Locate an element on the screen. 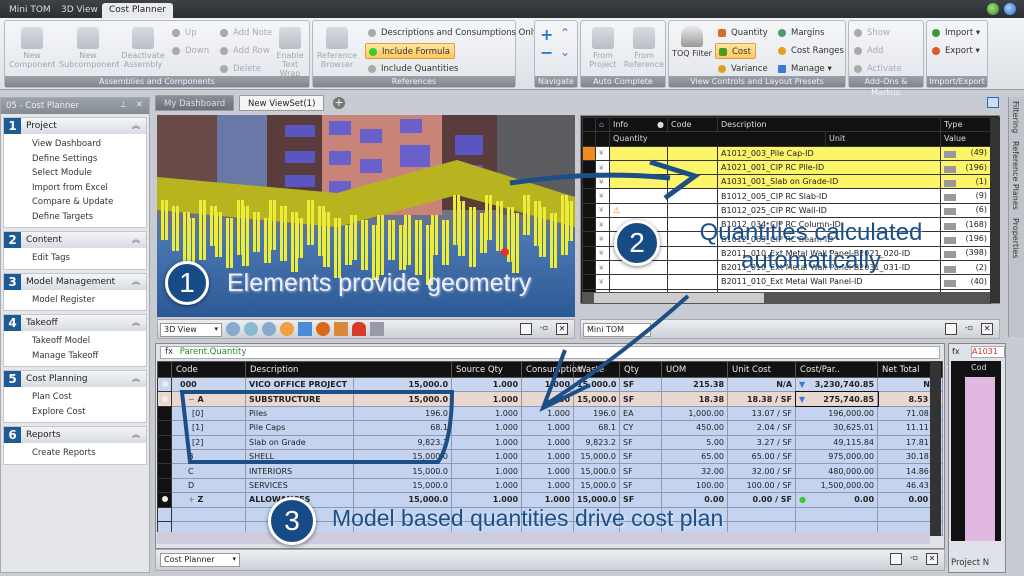  toq-filter-button: TOQ Filter is located at coordinates (692, 41).